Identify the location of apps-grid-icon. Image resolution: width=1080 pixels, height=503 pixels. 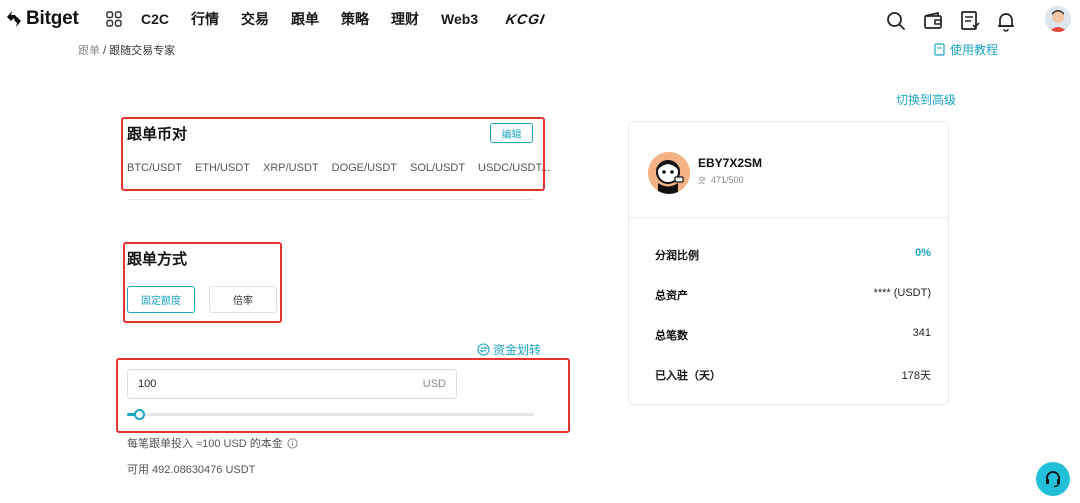
(114, 19).